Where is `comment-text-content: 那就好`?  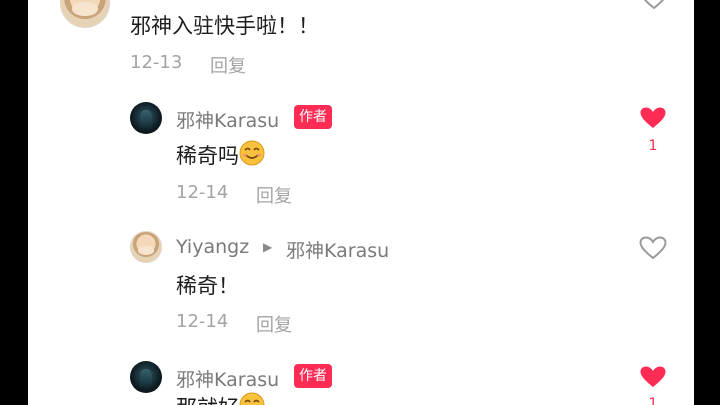
comment-text-content: 那就好 is located at coordinates (207, 400).